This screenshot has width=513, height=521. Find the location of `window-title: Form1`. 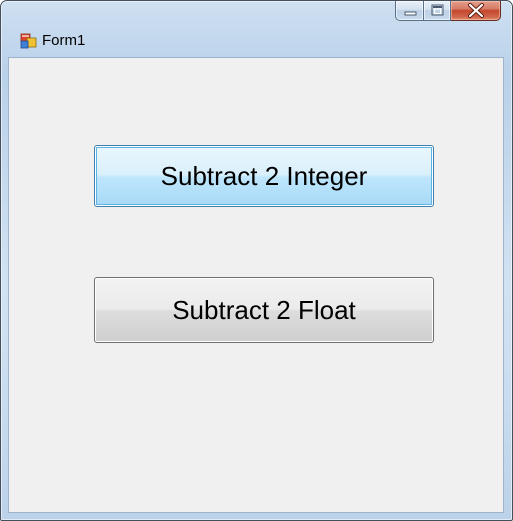

window-title: Form1 is located at coordinates (64, 40).